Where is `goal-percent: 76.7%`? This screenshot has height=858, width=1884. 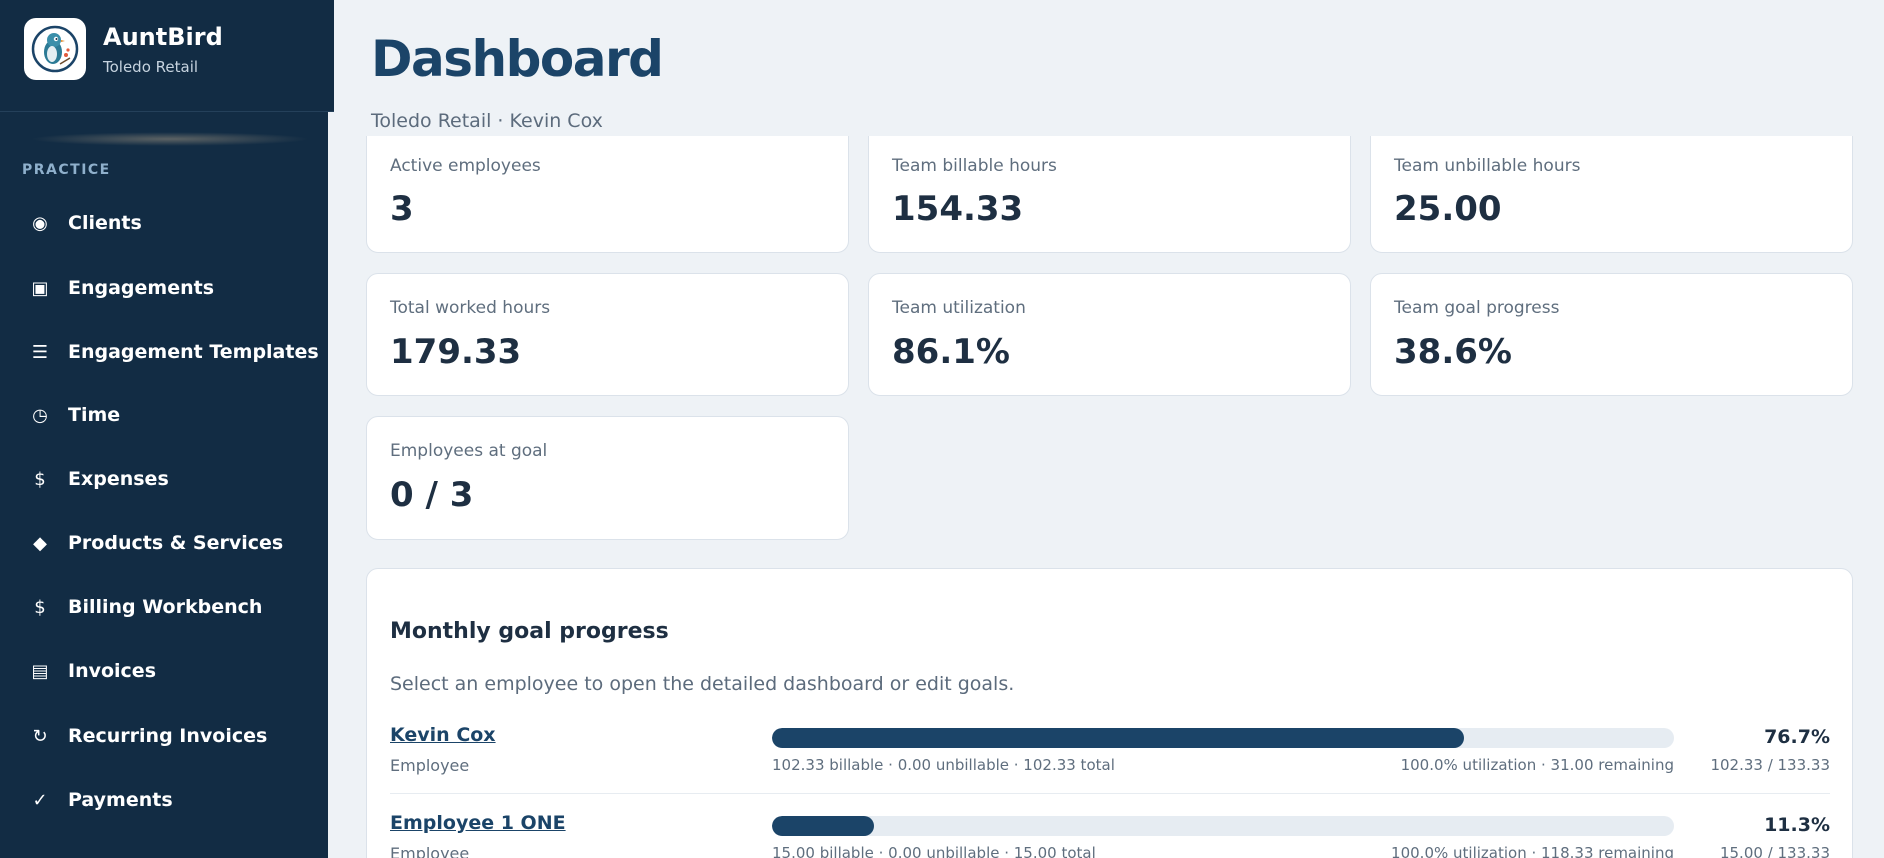 goal-percent: 76.7% is located at coordinates (1797, 737).